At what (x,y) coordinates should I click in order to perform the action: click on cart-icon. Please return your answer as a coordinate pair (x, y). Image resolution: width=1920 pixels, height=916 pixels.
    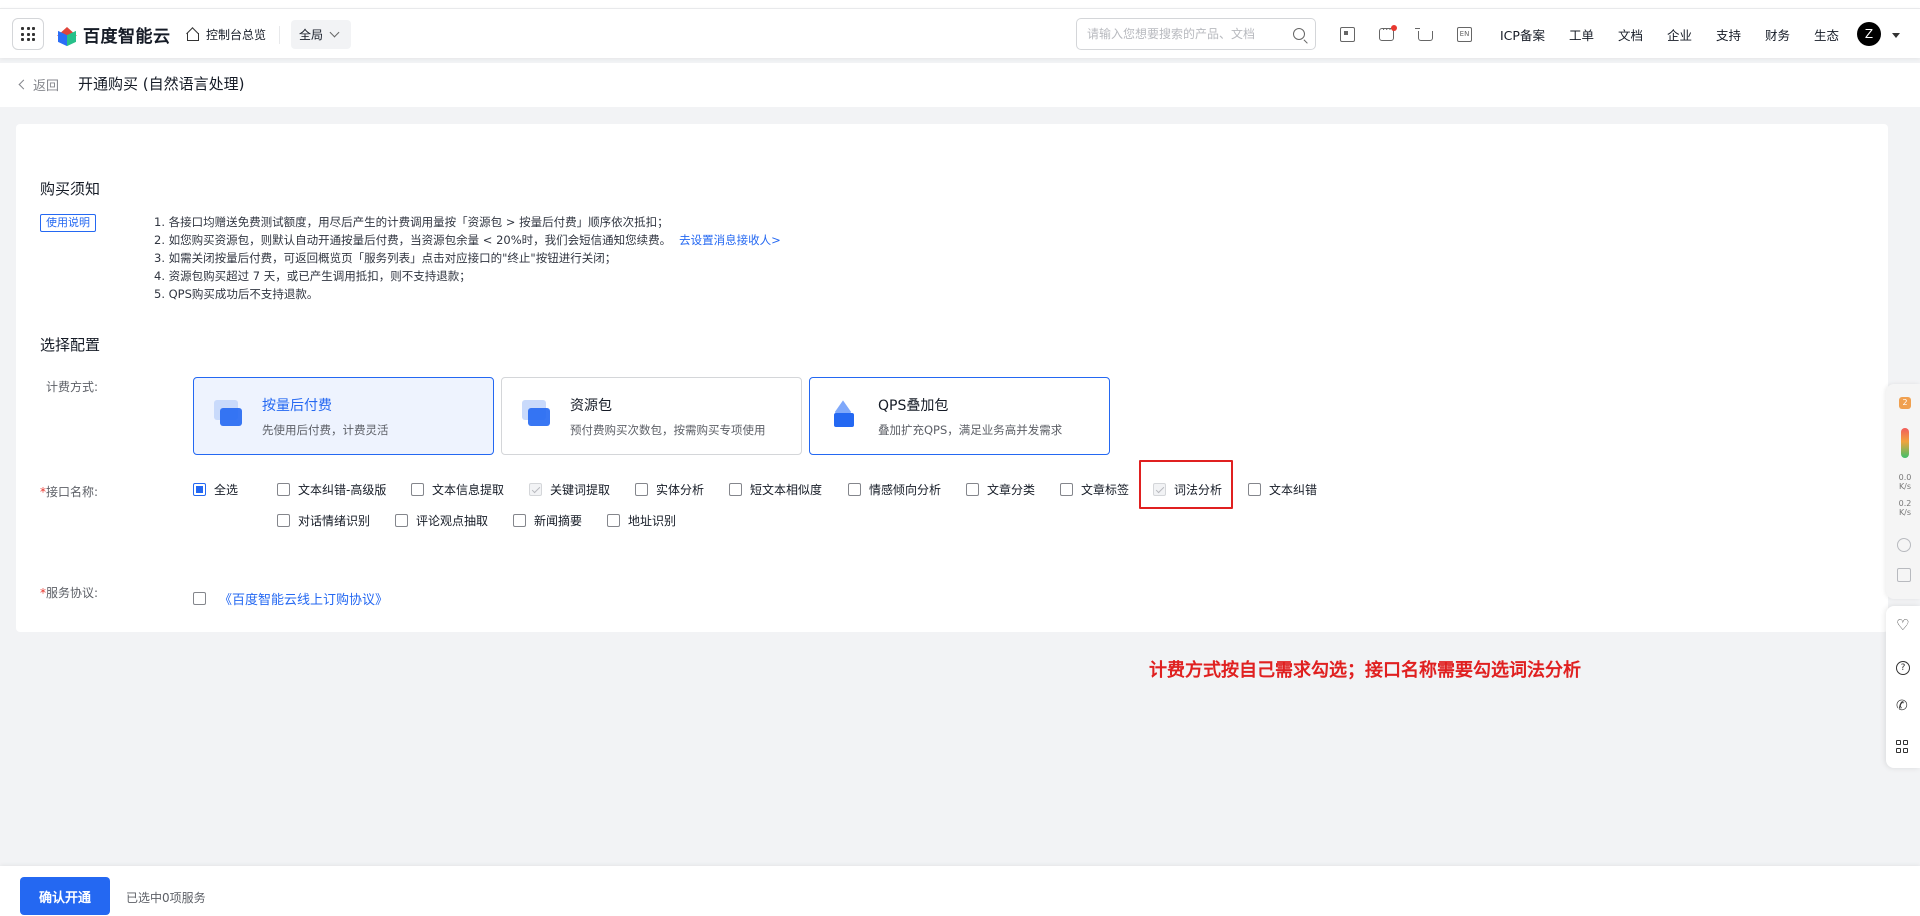
    Looking at the image, I should click on (1424, 34).